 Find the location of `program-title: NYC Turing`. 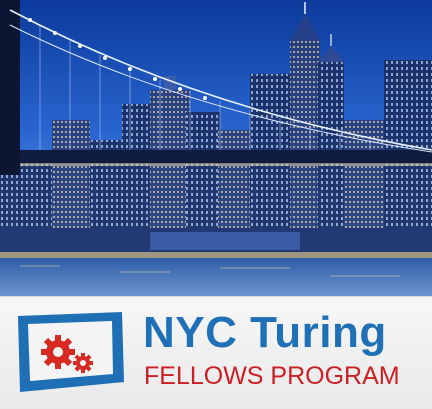

program-title: NYC Turing is located at coordinates (265, 332).